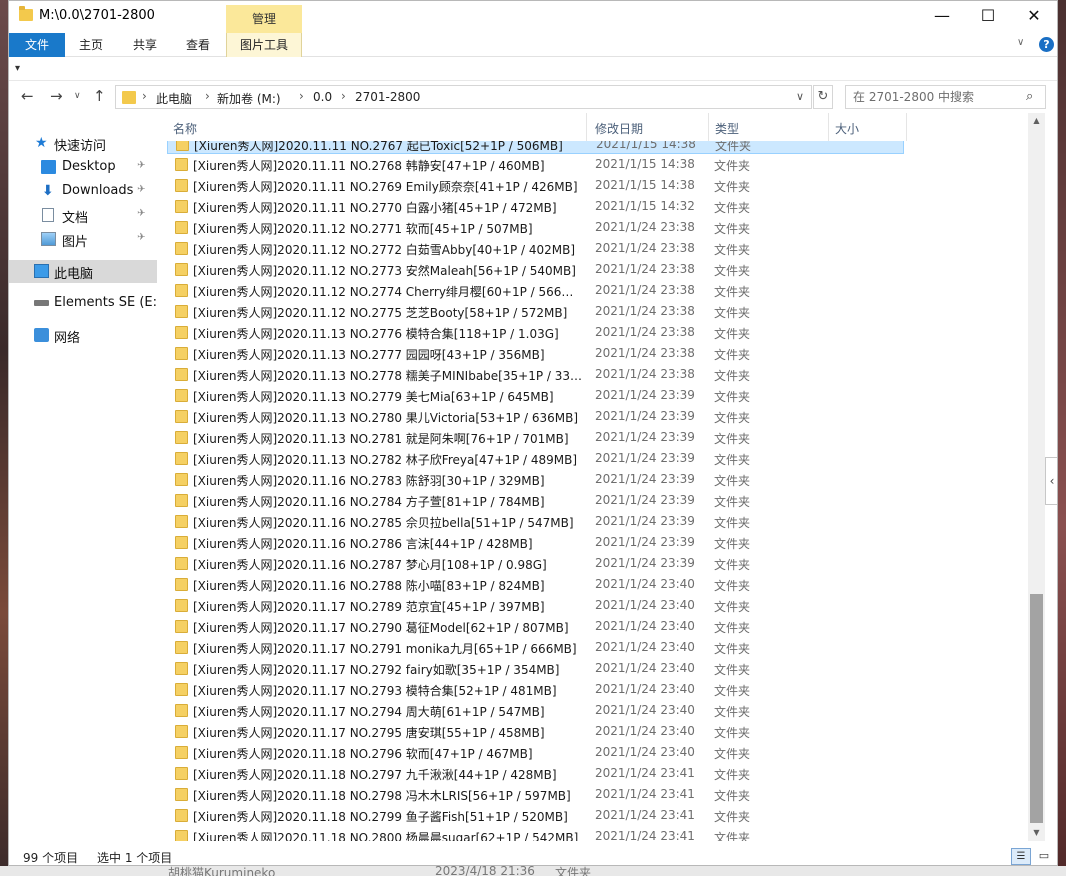 This screenshot has height=876, width=1066. I want to click on sidebar-item-quick-access: ★ 快速访问, so click(83, 143).